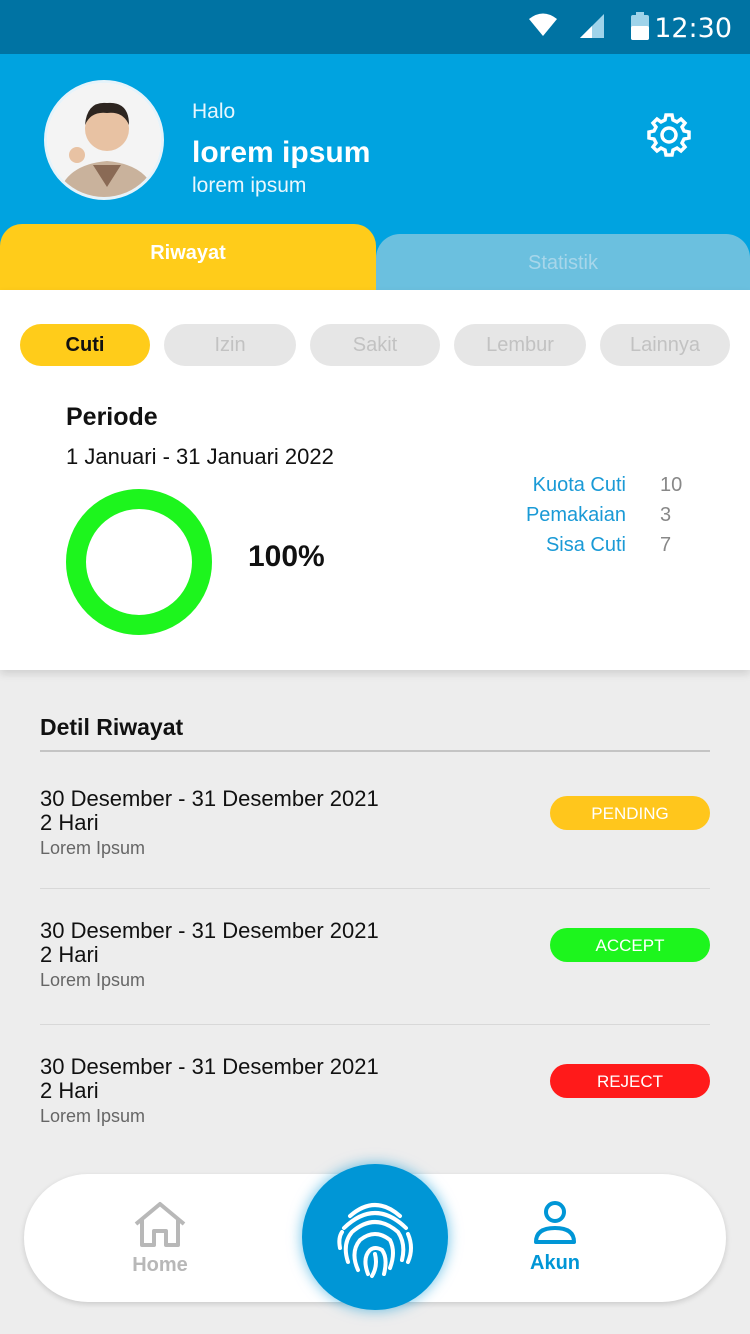 Image resolution: width=750 pixels, height=1334 pixels. I want to click on donut-arc, so click(139, 562).